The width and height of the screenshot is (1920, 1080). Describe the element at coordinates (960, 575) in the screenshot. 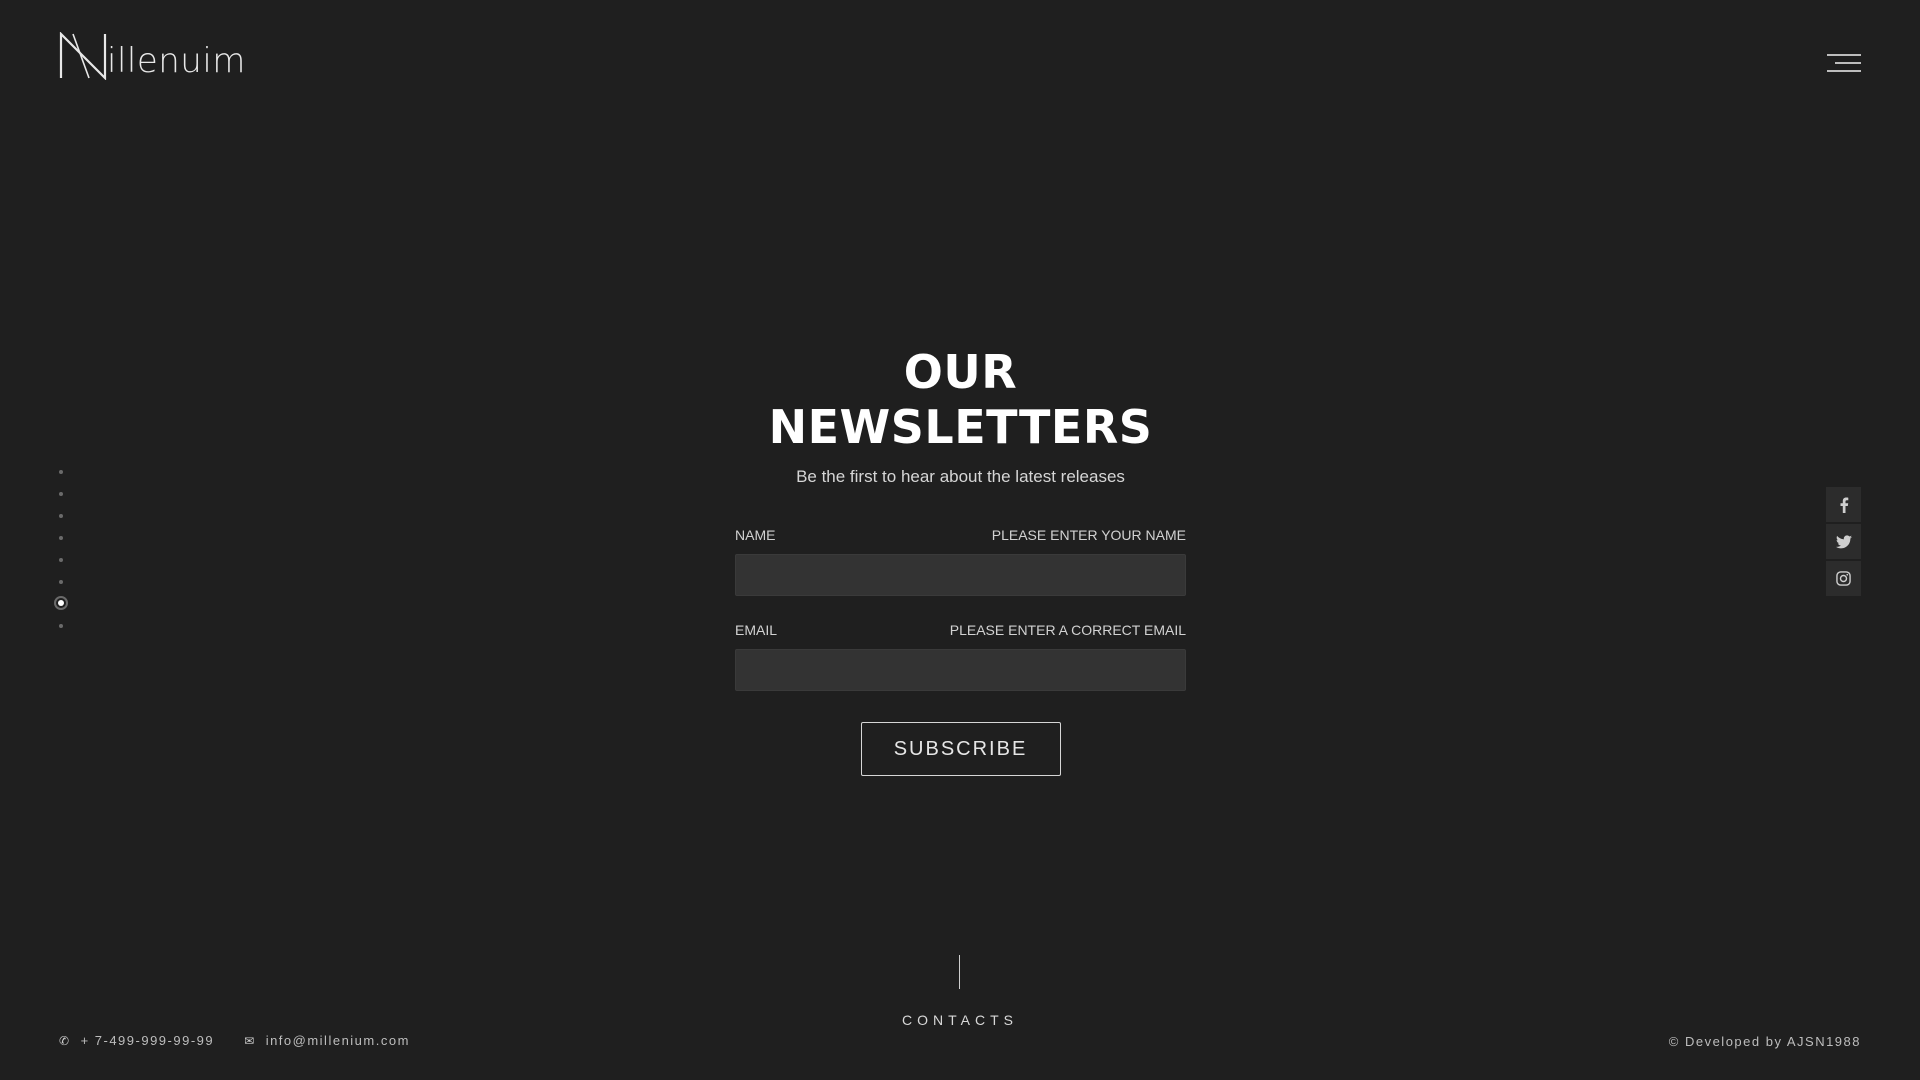

I see `name-input` at that location.